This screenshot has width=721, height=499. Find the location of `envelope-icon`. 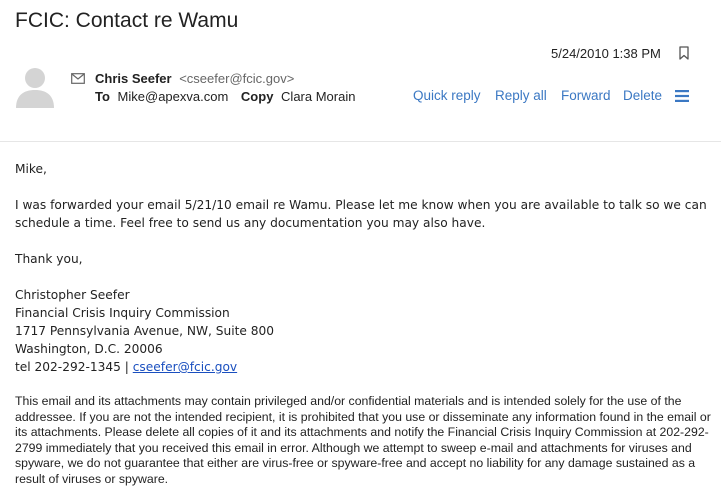

envelope-icon is located at coordinates (78, 78).